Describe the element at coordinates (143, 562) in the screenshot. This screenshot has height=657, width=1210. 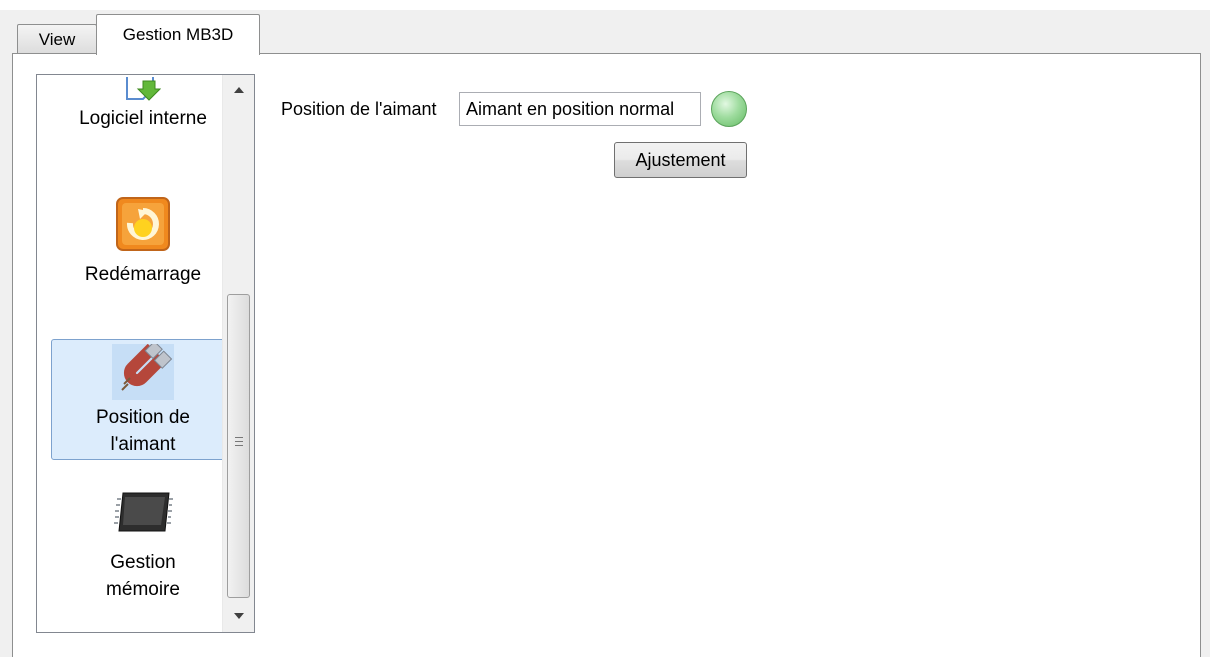
I see `sidebar-item-label-line1: Gestion` at that location.